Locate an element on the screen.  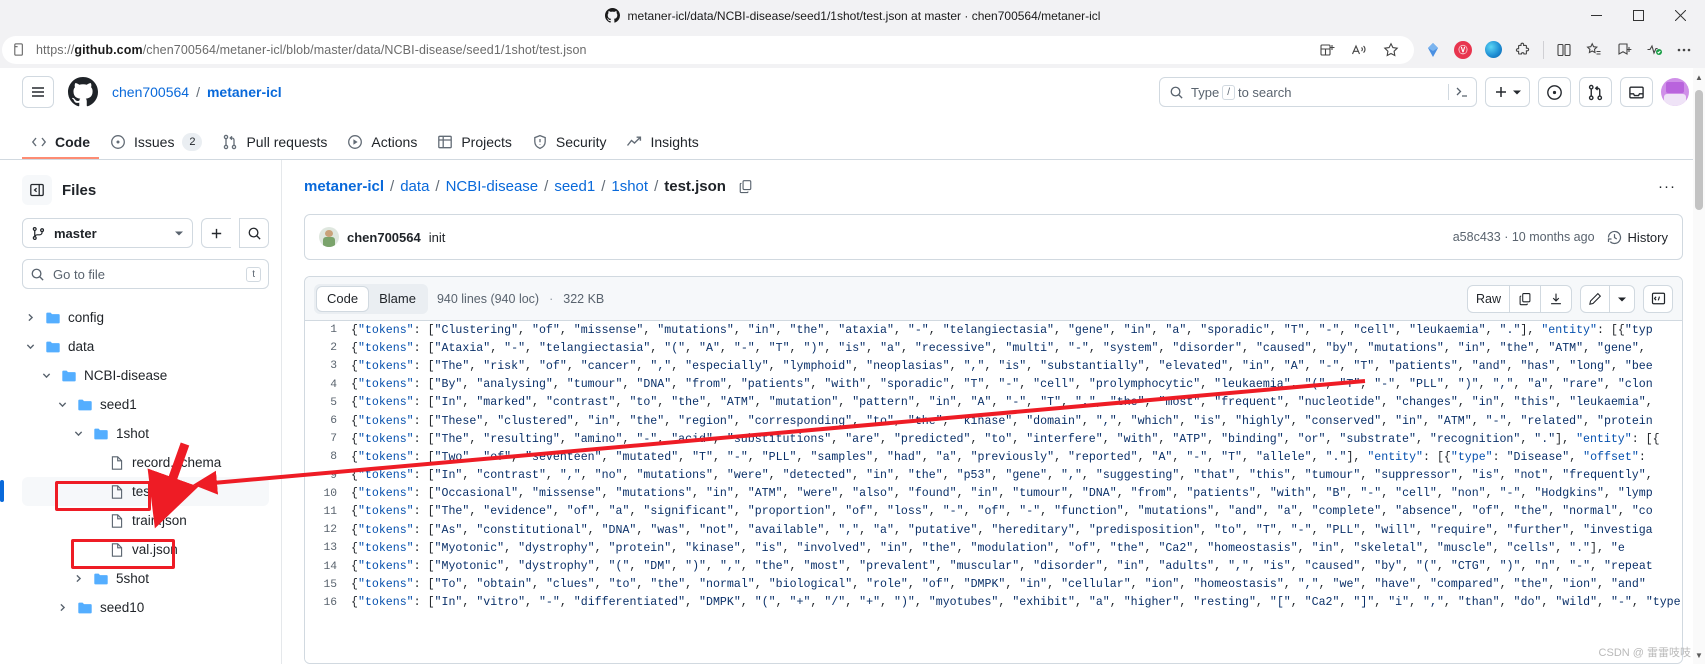
github-logo is located at coordinates (83, 92).